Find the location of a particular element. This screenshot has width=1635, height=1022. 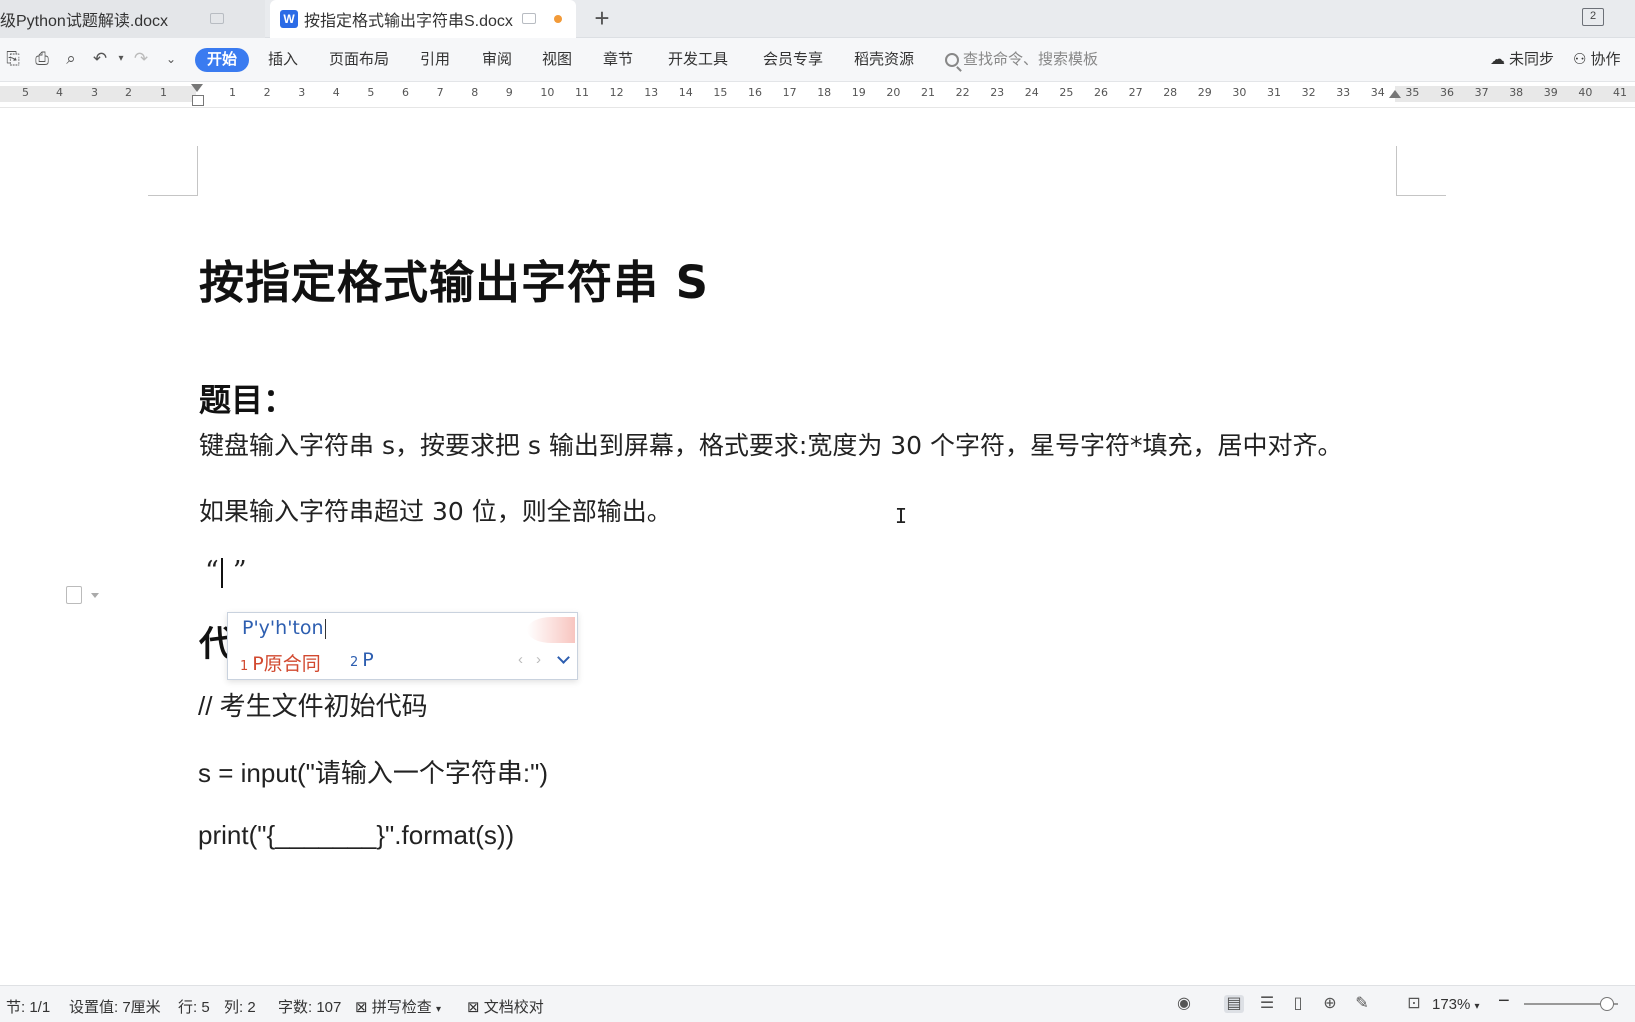

quote-line: “” is located at coordinates (226, 572).